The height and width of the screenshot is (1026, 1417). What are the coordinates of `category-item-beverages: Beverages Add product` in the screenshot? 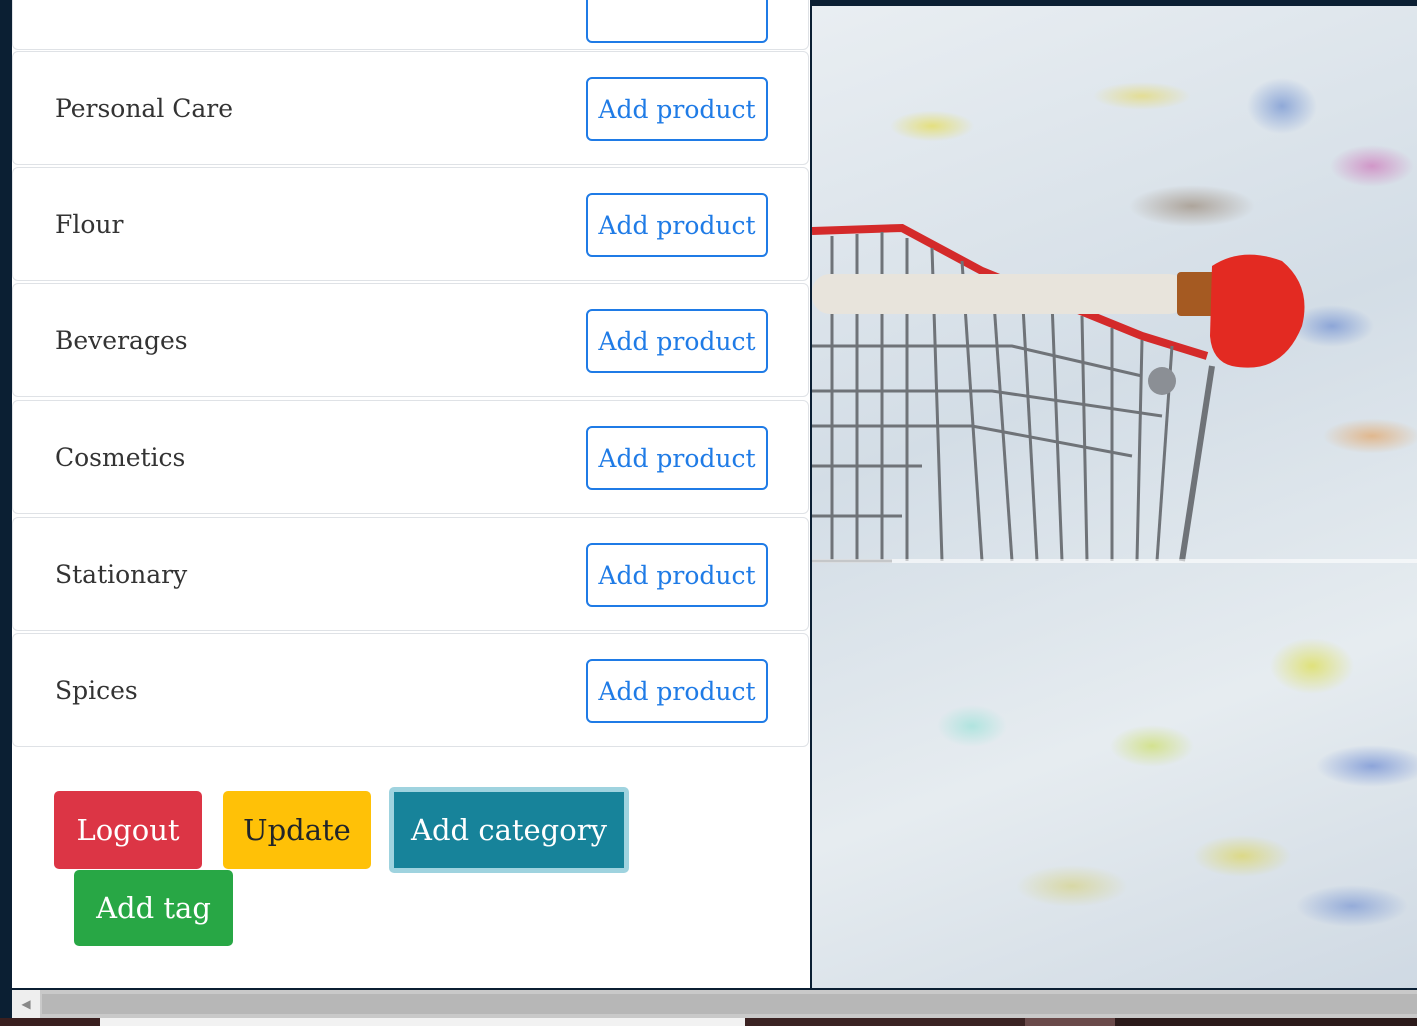 It's located at (410, 340).